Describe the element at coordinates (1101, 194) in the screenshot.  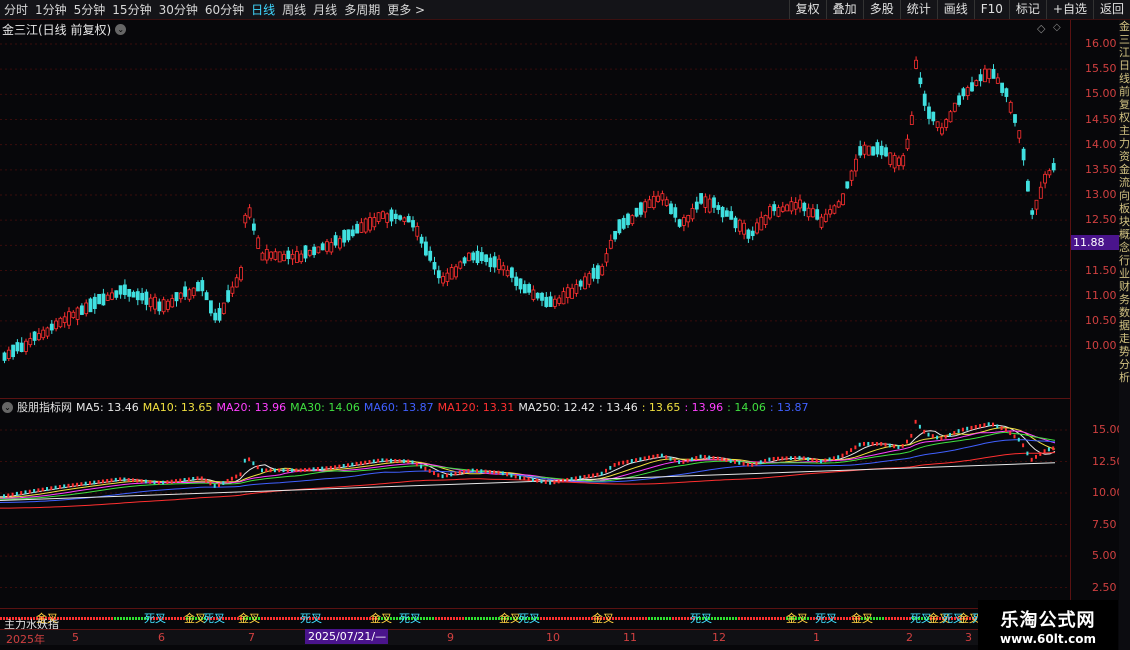
I see `price-axis-label: 13.00` at that location.